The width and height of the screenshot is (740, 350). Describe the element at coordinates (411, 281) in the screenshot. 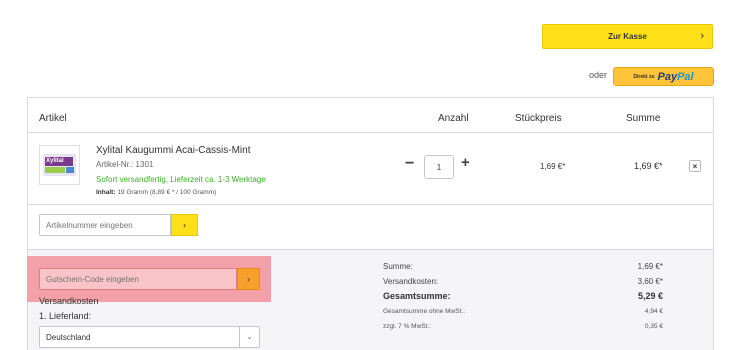

I see `shipping-cost-label: Versandkosten:` at that location.